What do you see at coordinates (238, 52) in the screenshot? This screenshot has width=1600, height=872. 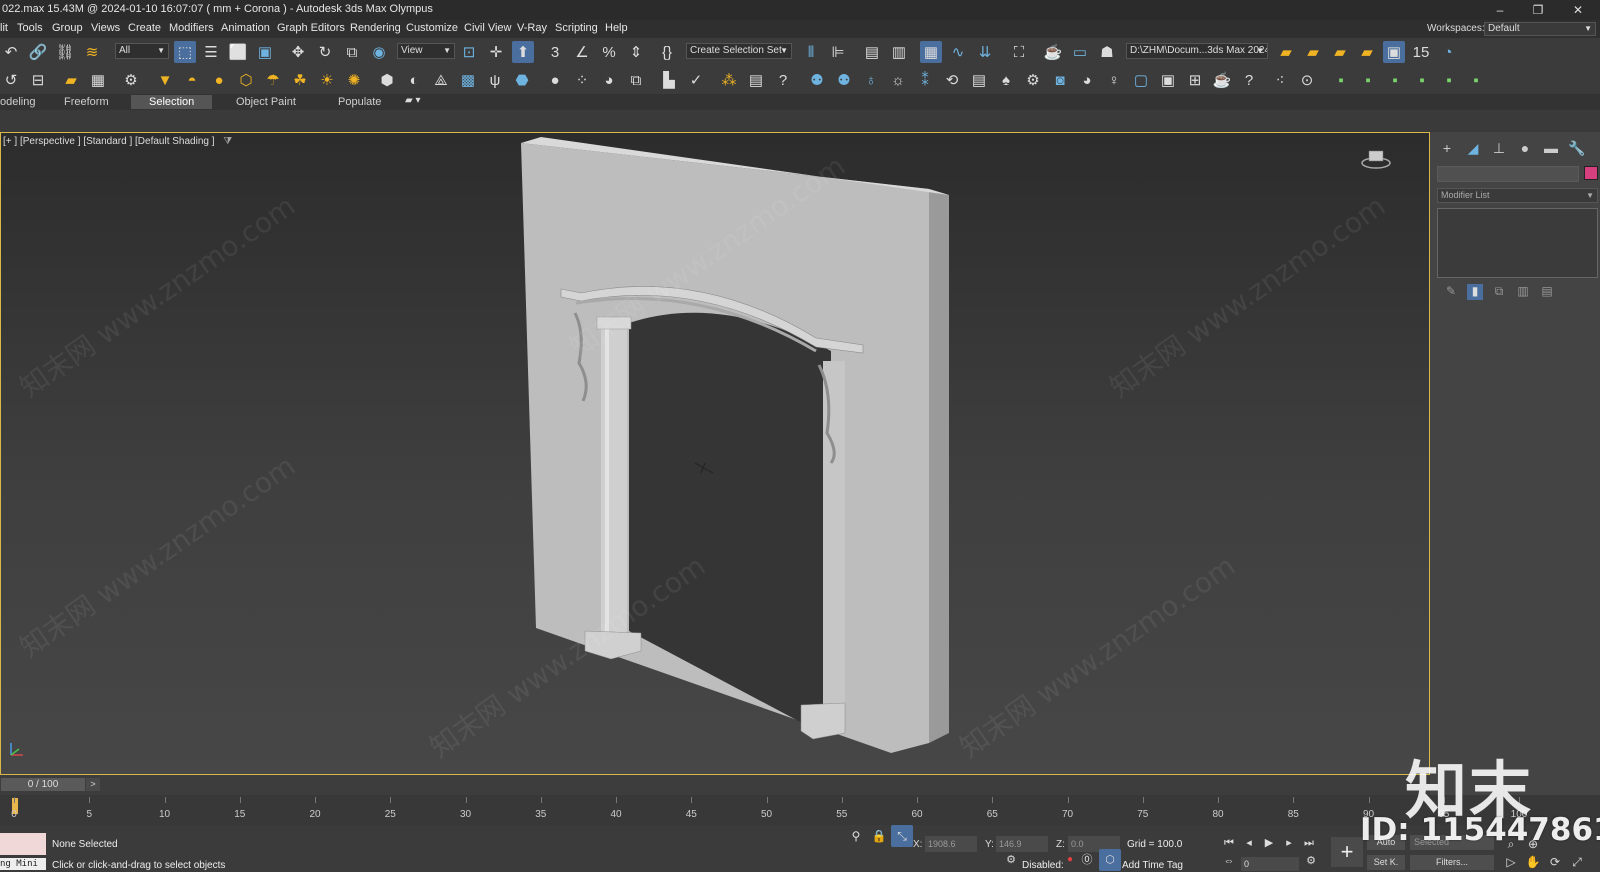 I see `rectangular-selection-icon: ⬜` at bounding box center [238, 52].